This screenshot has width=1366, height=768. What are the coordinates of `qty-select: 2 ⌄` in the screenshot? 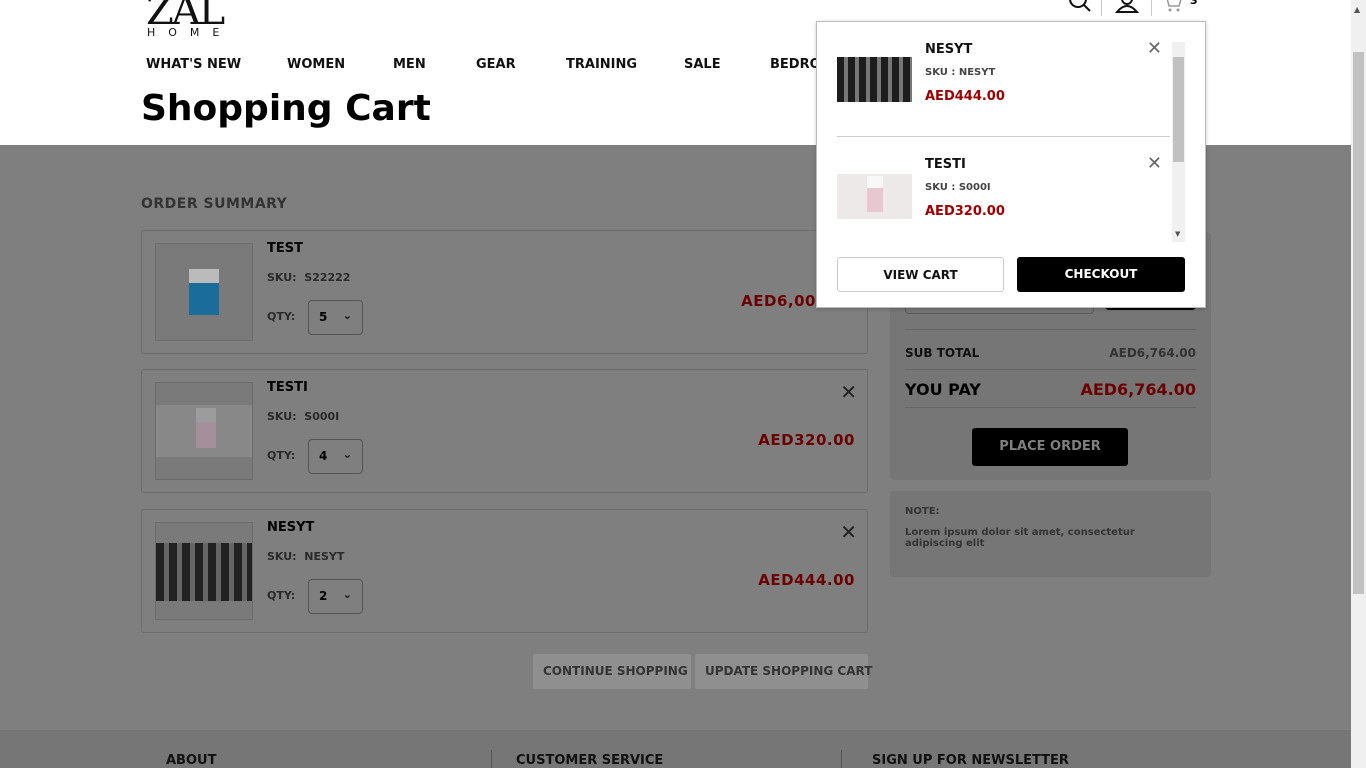 It's located at (335, 596).